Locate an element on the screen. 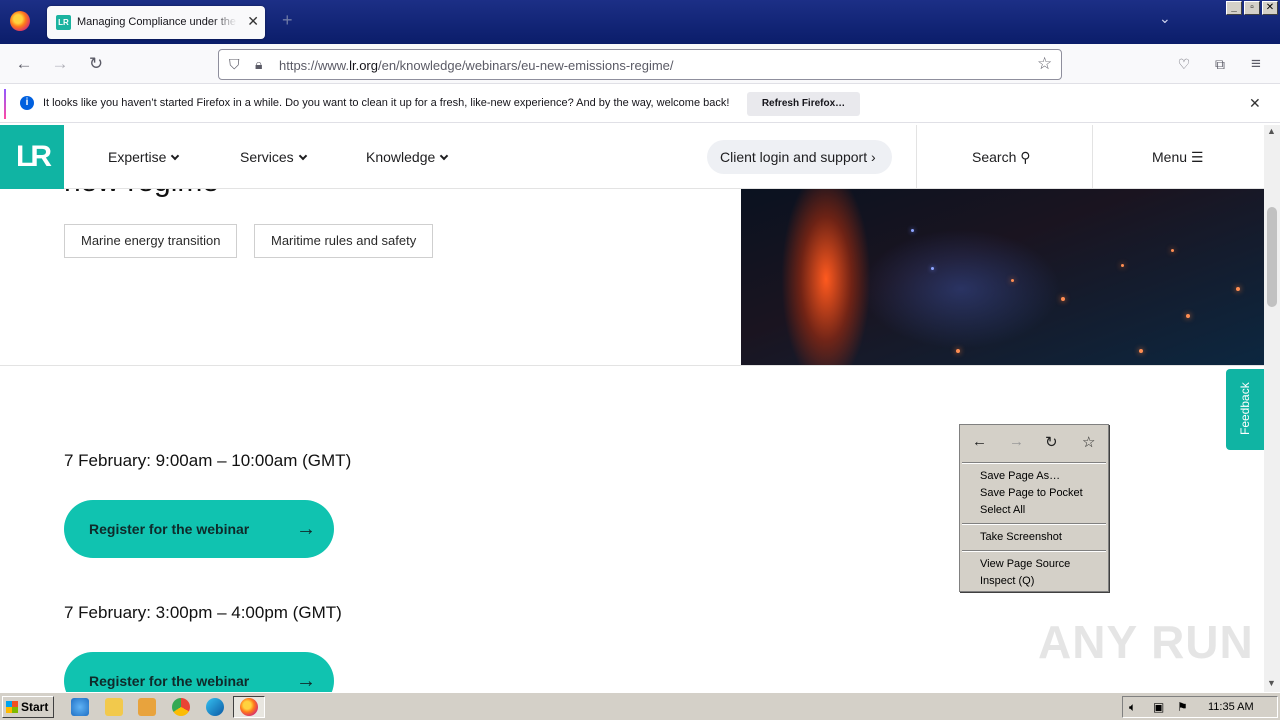 Image resolution: width=1280 pixels, height=720 pixels. ctx-select-all: Select All is located at coordinates (1002, 510).